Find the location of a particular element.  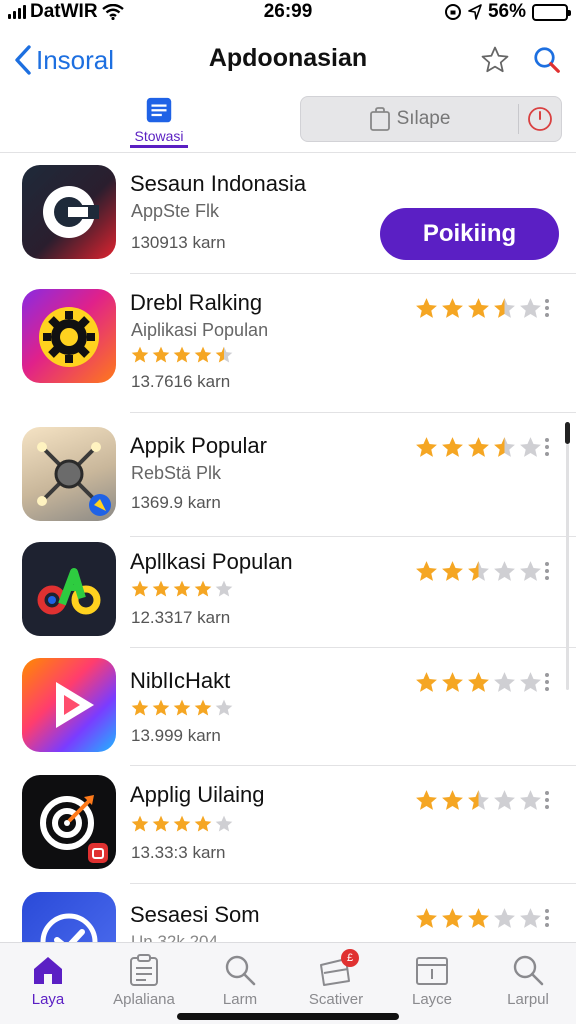

segment-main-button: Sılape is located at coordinates (409, 119).